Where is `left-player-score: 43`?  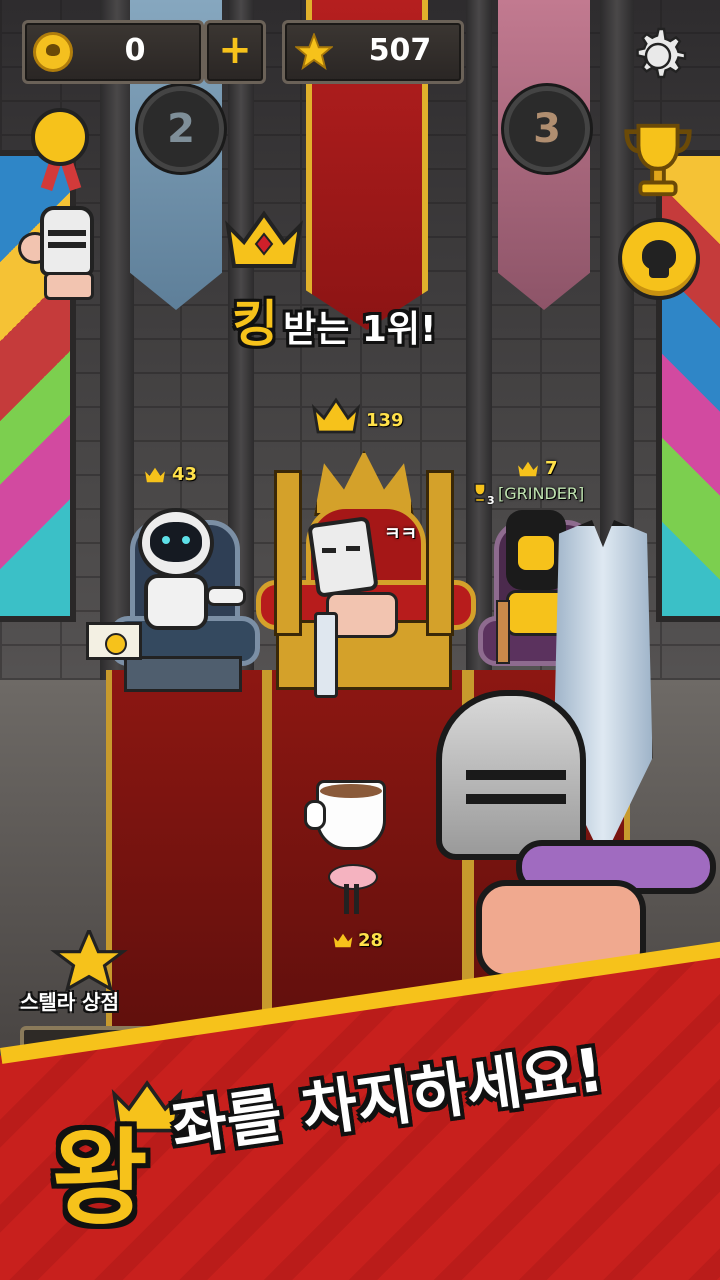
left-player-score: 43 is located at coordinates (185, 474).